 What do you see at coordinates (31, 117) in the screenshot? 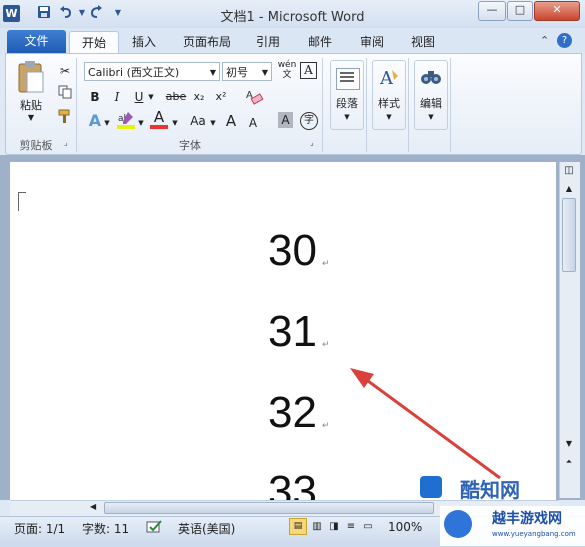
I see `paste-dropdown-icon: ▼` at bounding box center [31, 117].